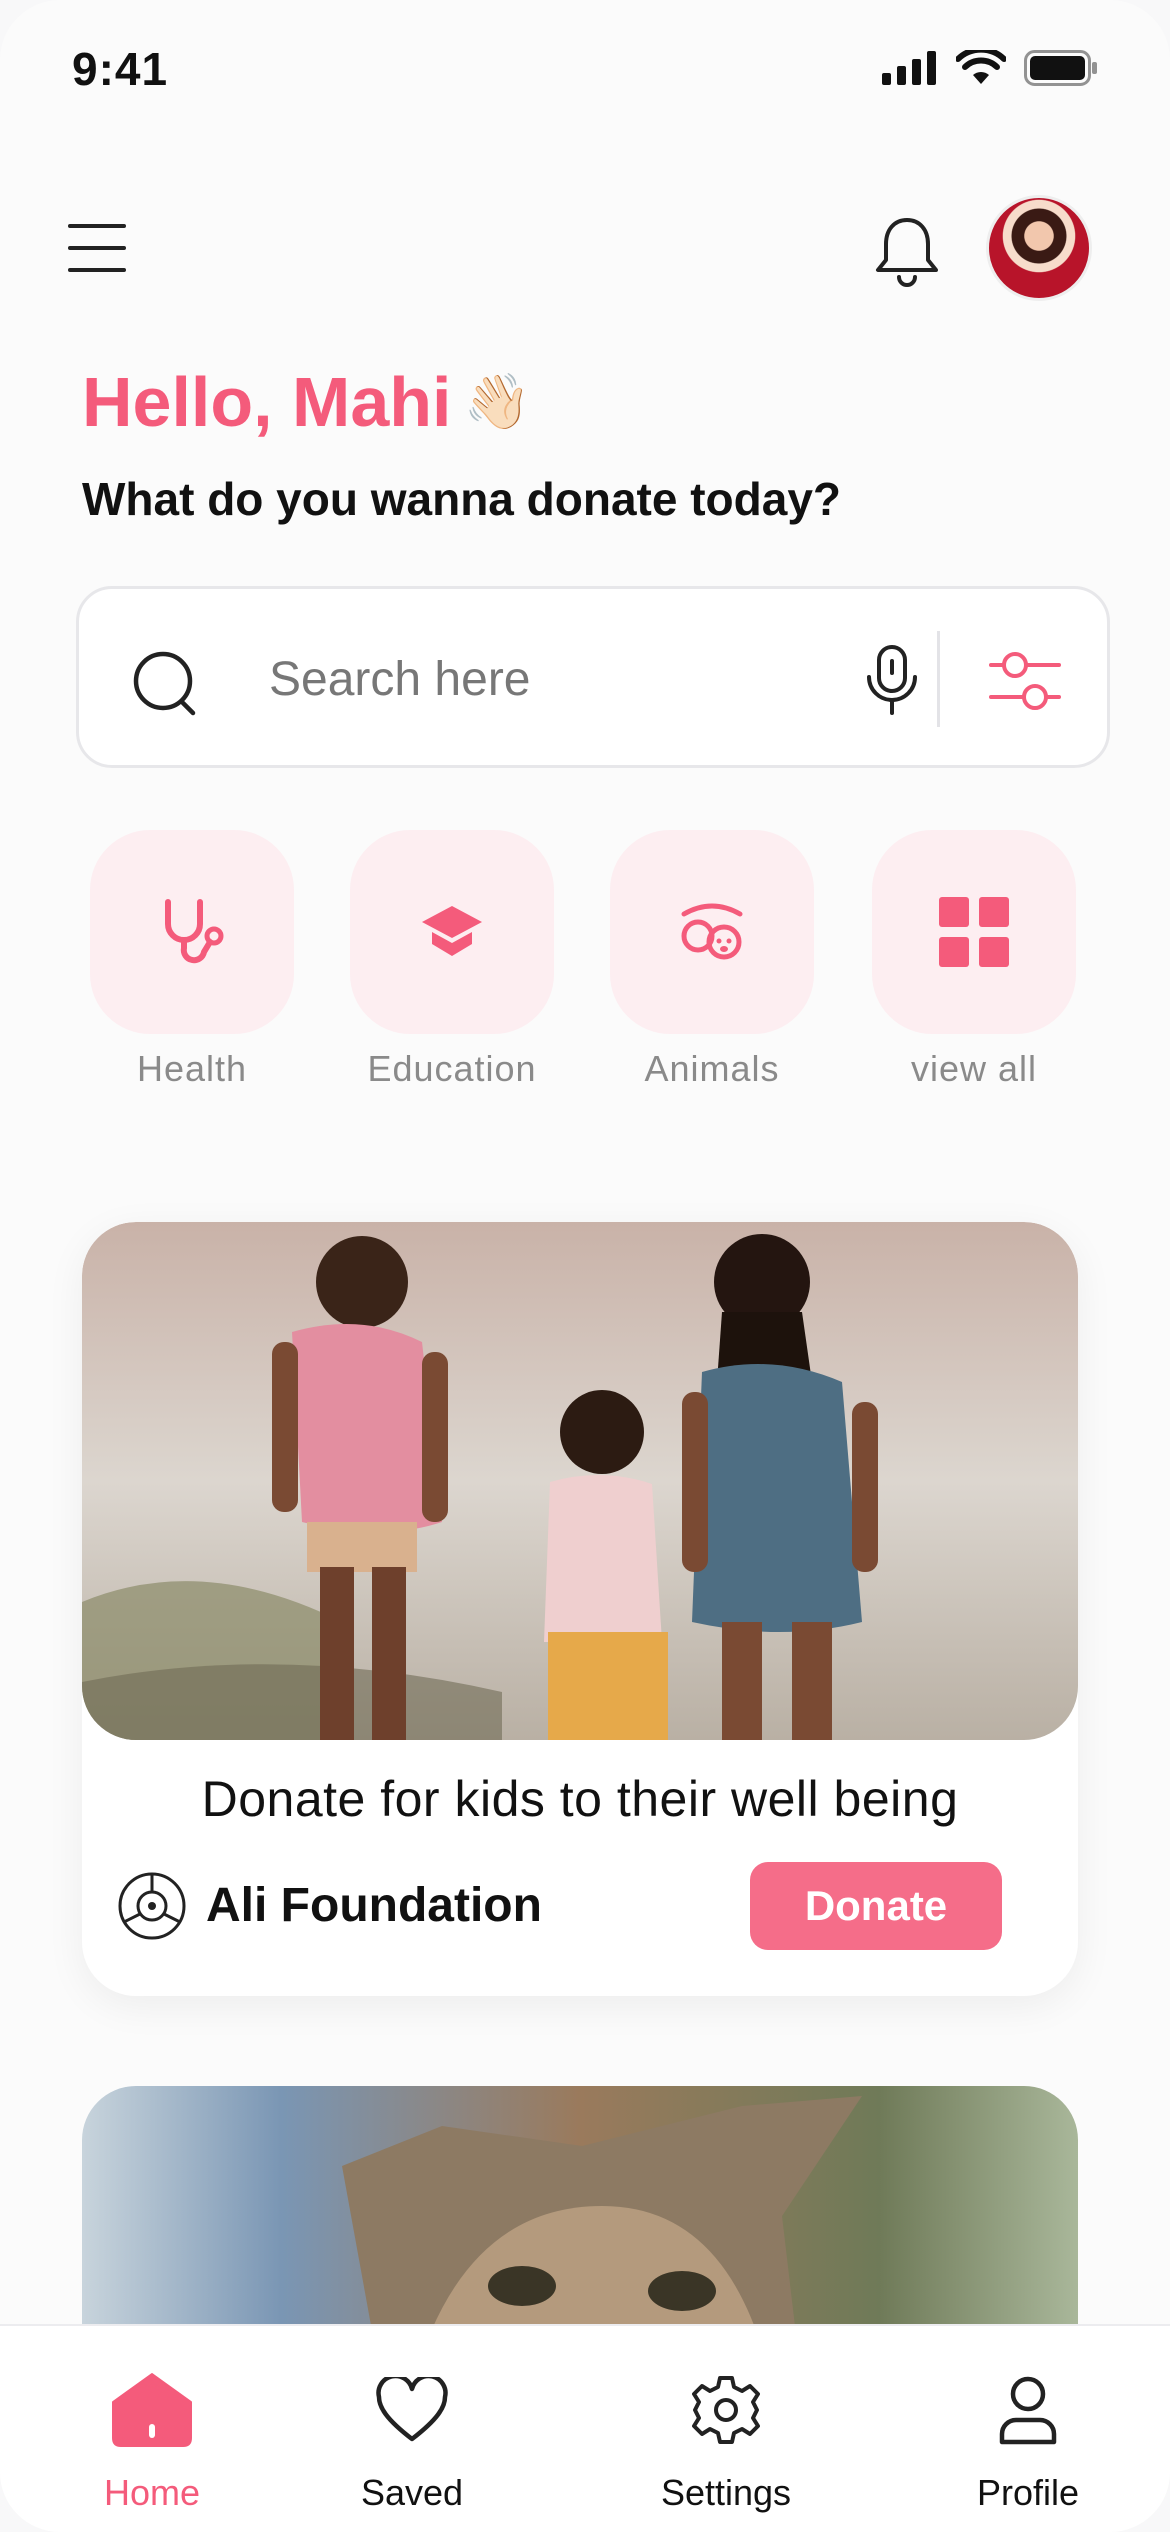 Image resolution: width=1170 pixels, height=2532 pixels. Describe the element at coordinates (412, 2492) in the screenshot. I see `nav-label: Saved` at that location.